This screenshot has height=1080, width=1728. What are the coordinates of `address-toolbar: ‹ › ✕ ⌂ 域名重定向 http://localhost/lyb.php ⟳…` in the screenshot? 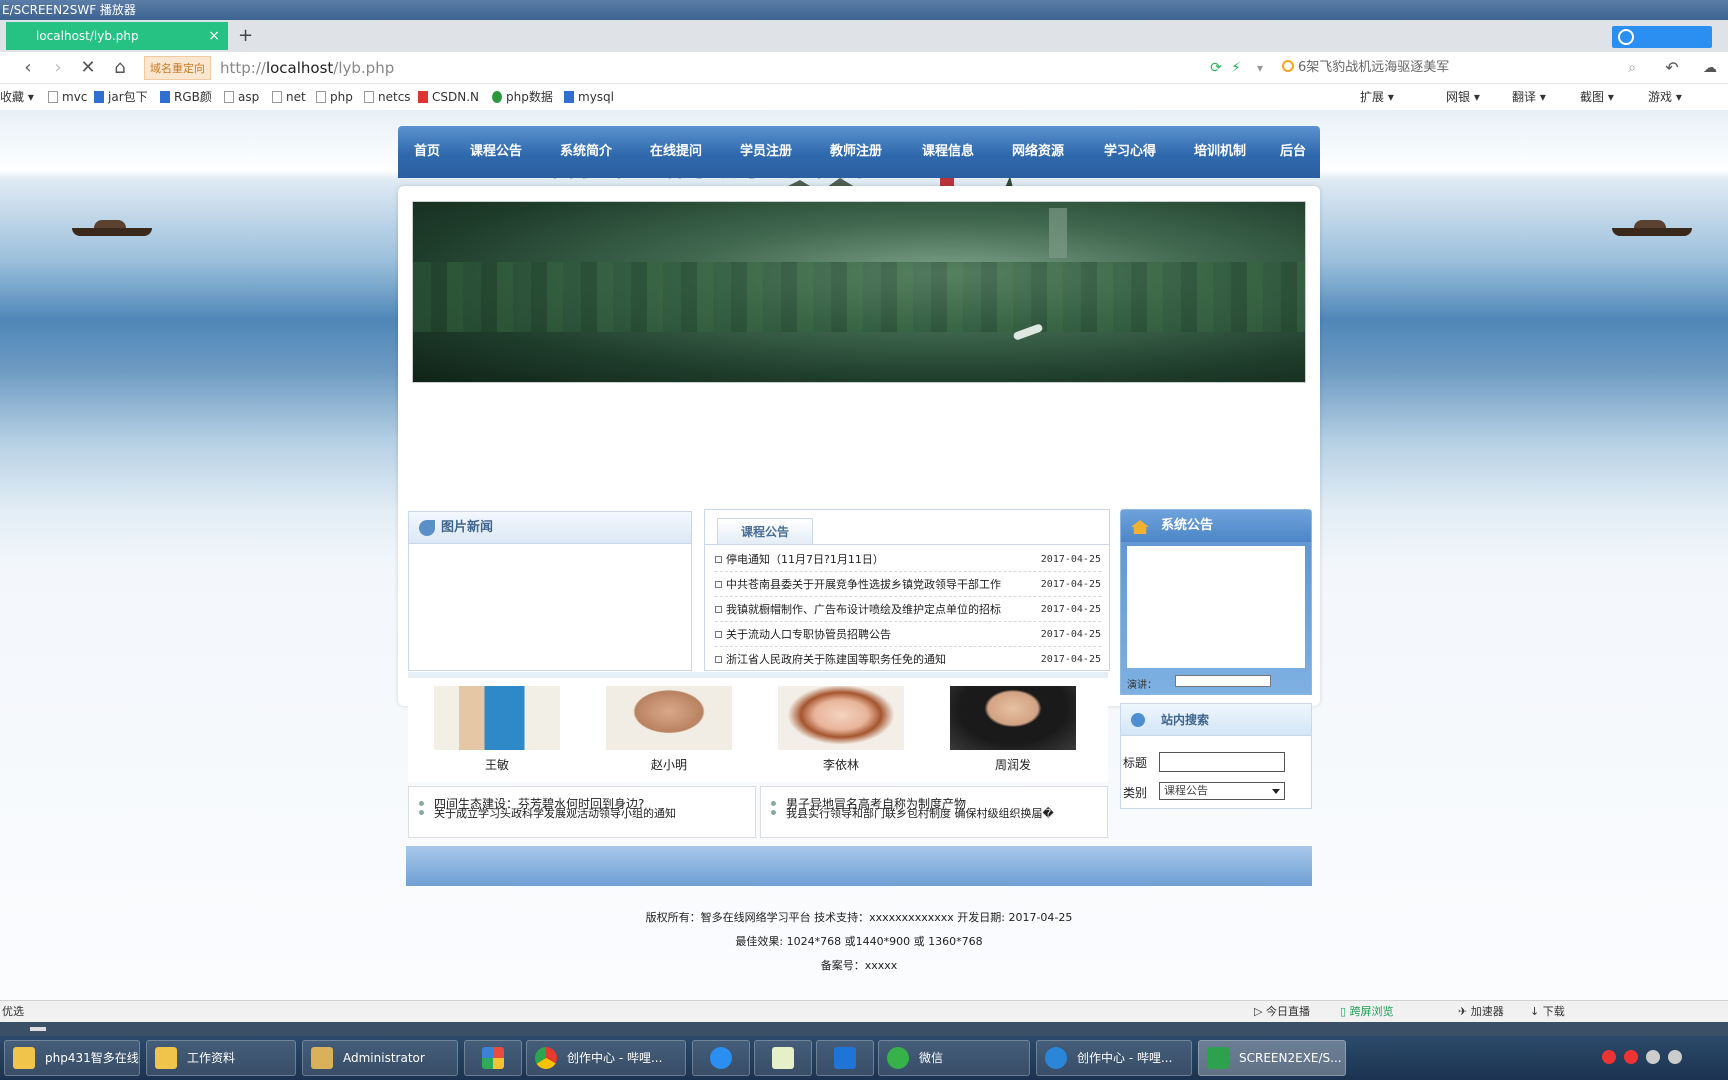 It's located at (864, 68).